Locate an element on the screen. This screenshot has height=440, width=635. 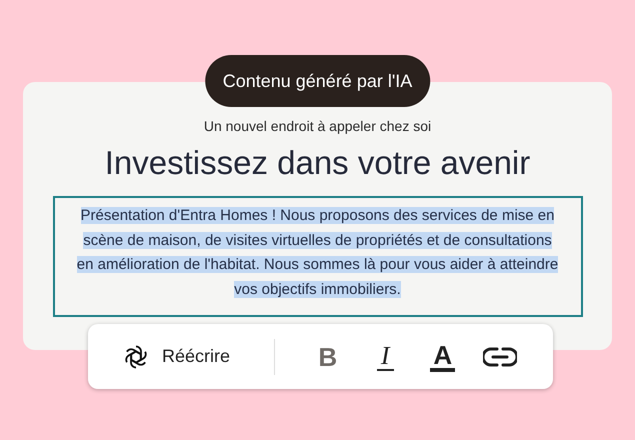
bold-button: B is located at coordinates (327, 357).